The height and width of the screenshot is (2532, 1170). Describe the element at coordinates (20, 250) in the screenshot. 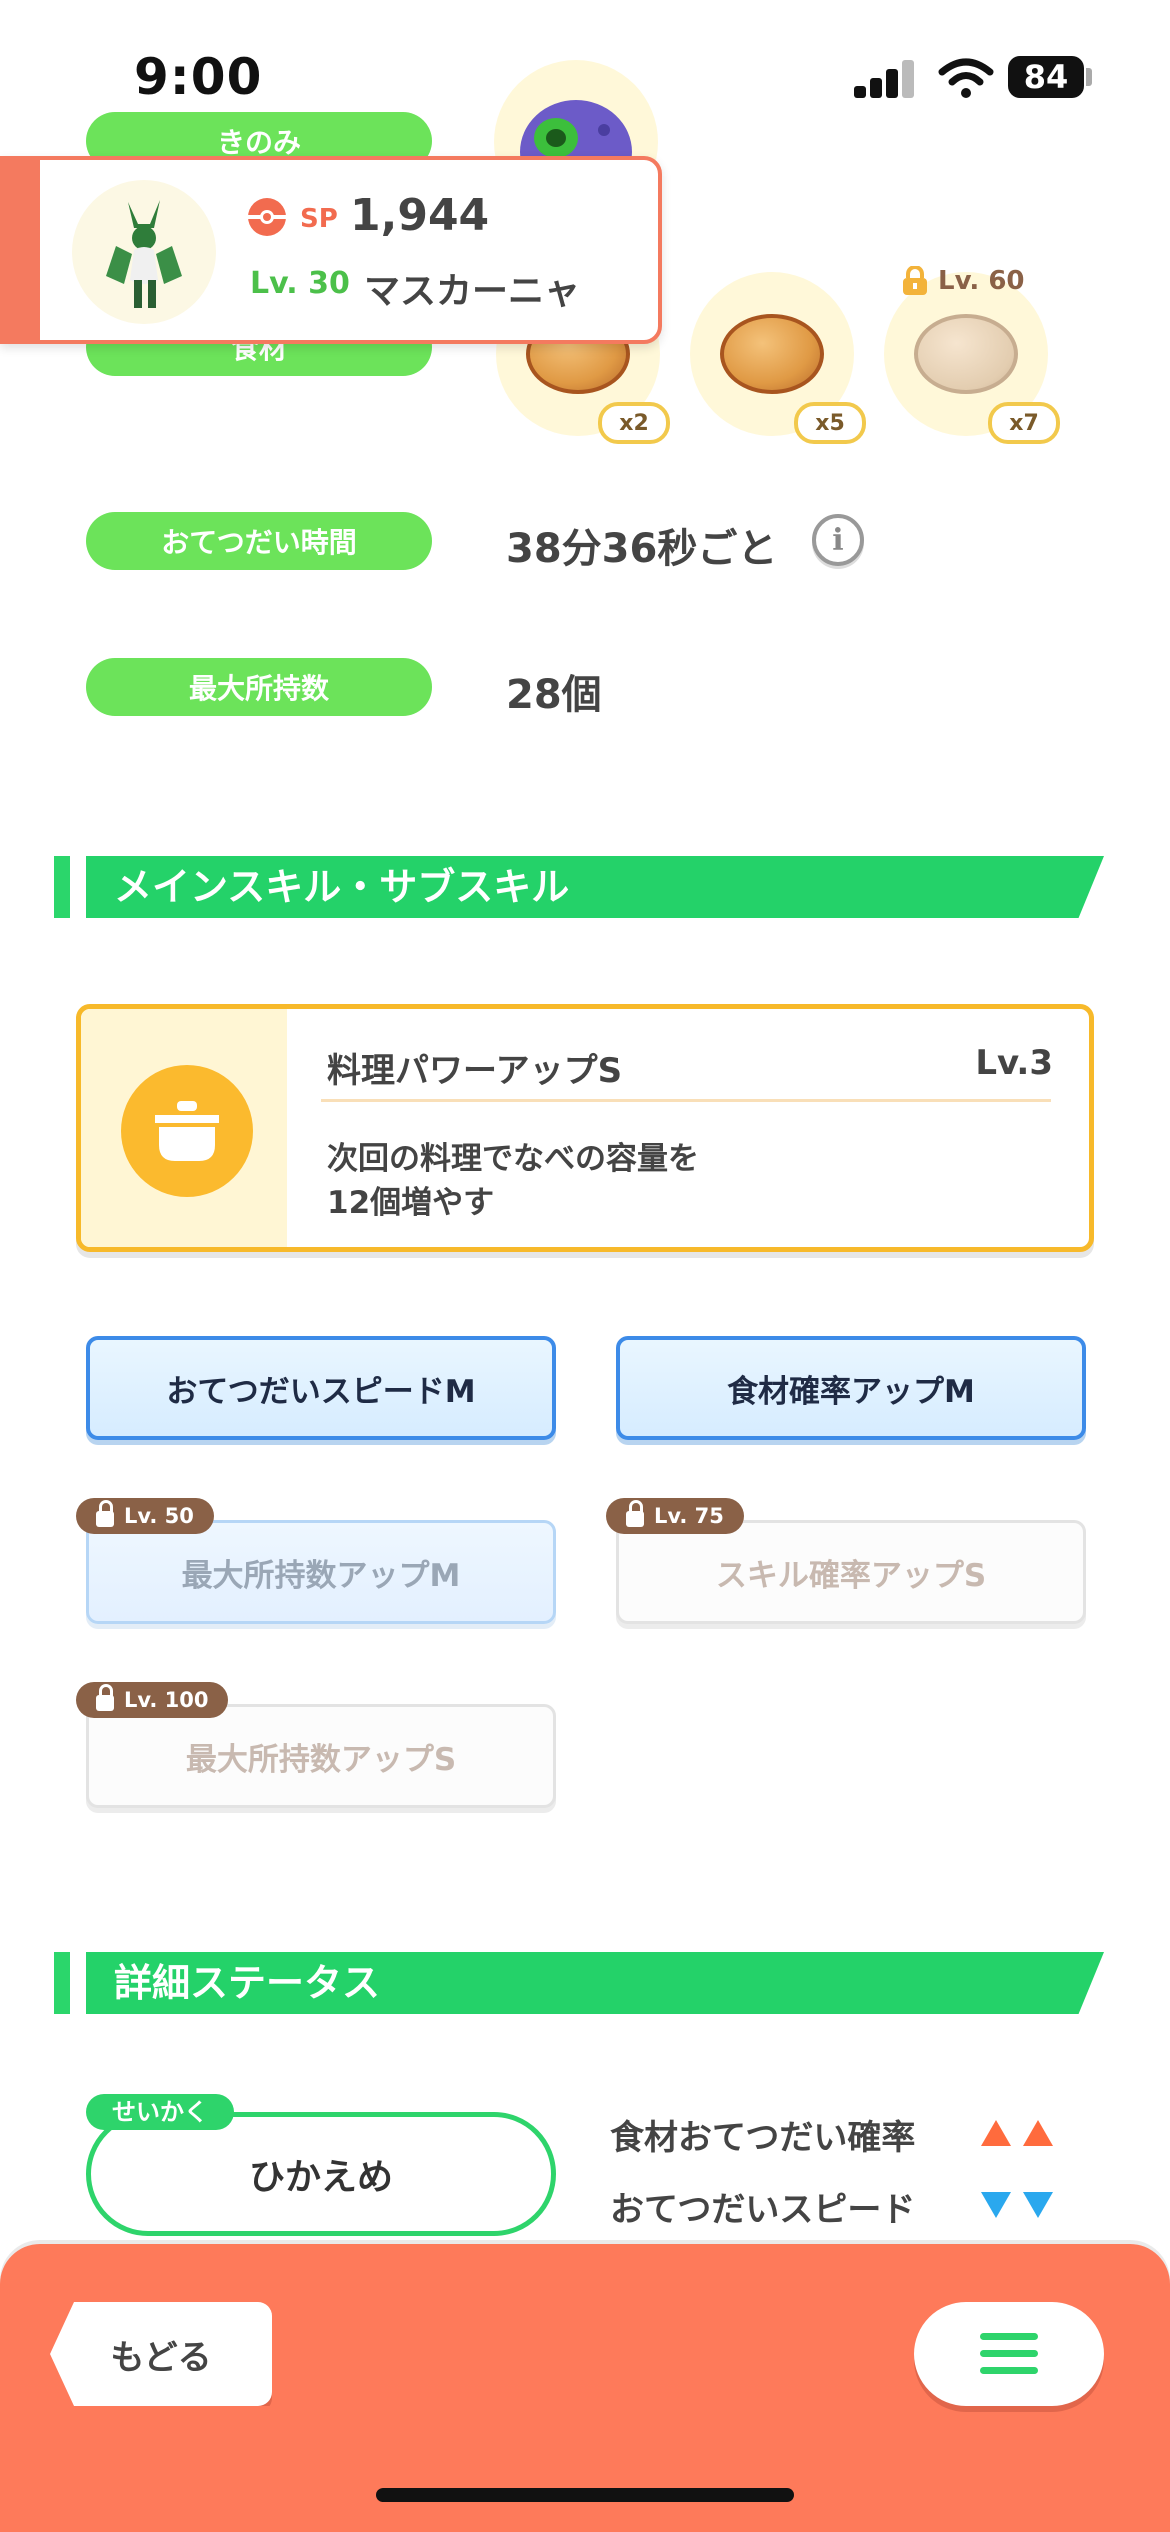

I see `popup-stripe` at that location.